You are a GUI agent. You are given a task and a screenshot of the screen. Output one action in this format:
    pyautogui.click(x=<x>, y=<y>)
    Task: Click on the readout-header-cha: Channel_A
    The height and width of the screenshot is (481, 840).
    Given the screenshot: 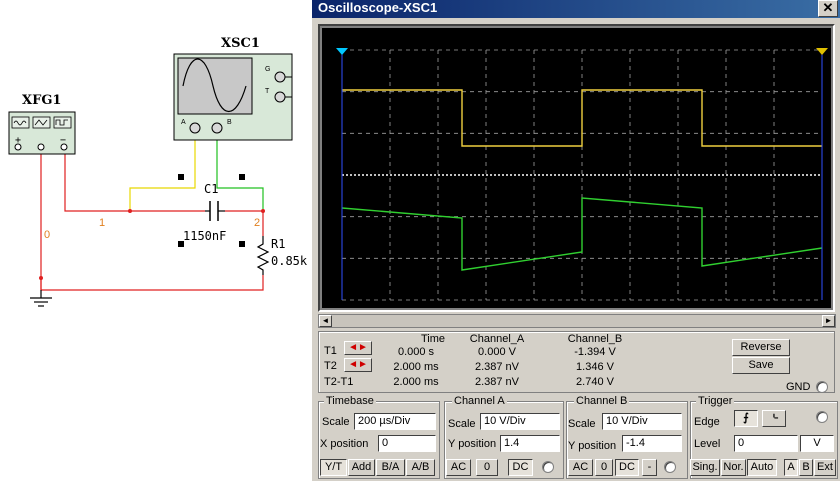 What is the action you would take?
    pyautogui.click(x=497, y=339)
    